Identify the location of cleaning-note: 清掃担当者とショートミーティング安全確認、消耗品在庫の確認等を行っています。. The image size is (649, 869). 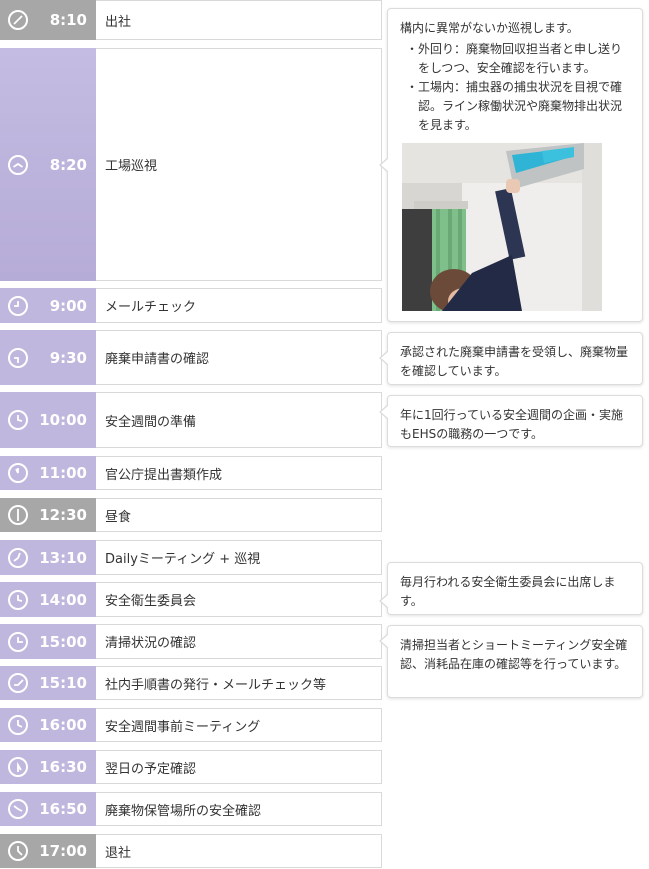
(511, 661).